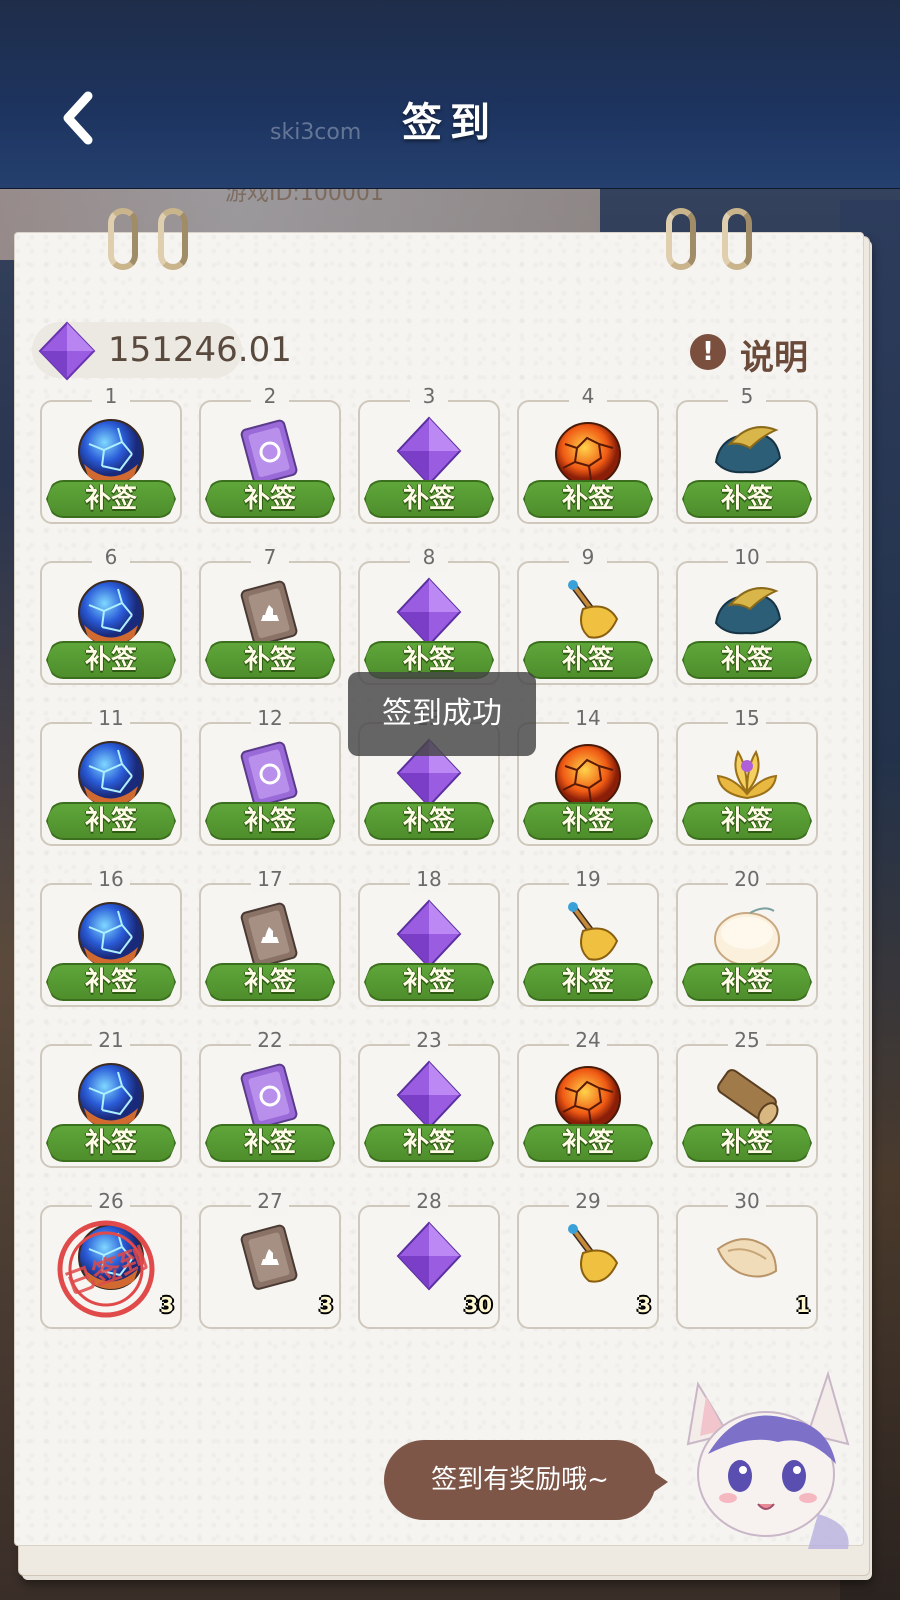 The width and height of the screenshot is (900, 1600). I want to click on day-number: 14, so click(588, 718).